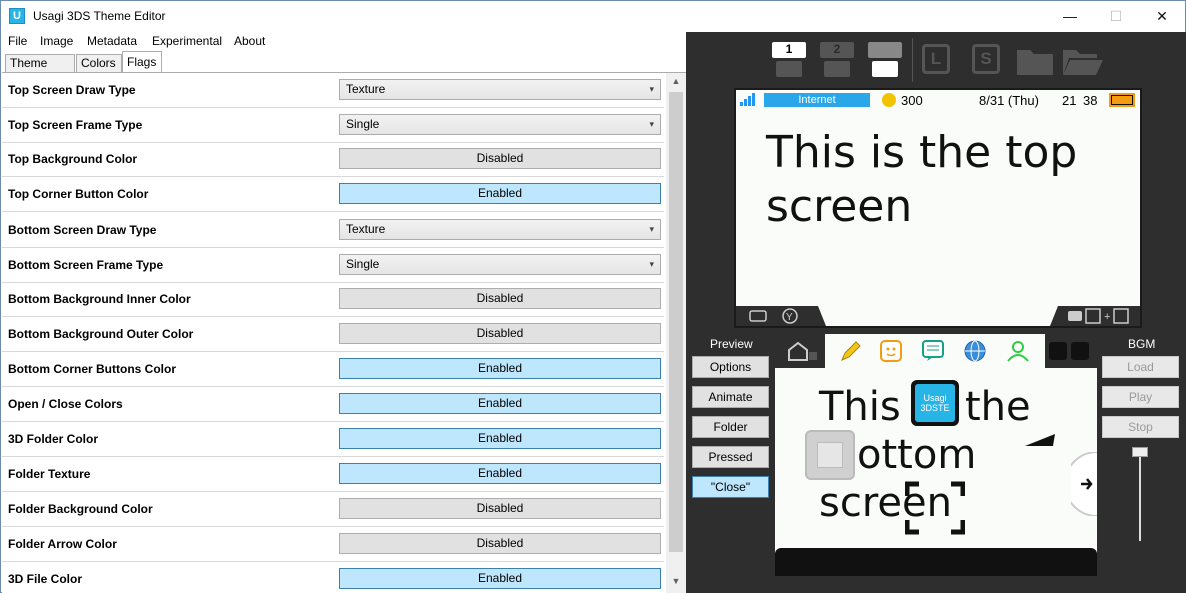 This screenshot has height=593, width=1186. I want to click on chat-icon, so click(933, 351).